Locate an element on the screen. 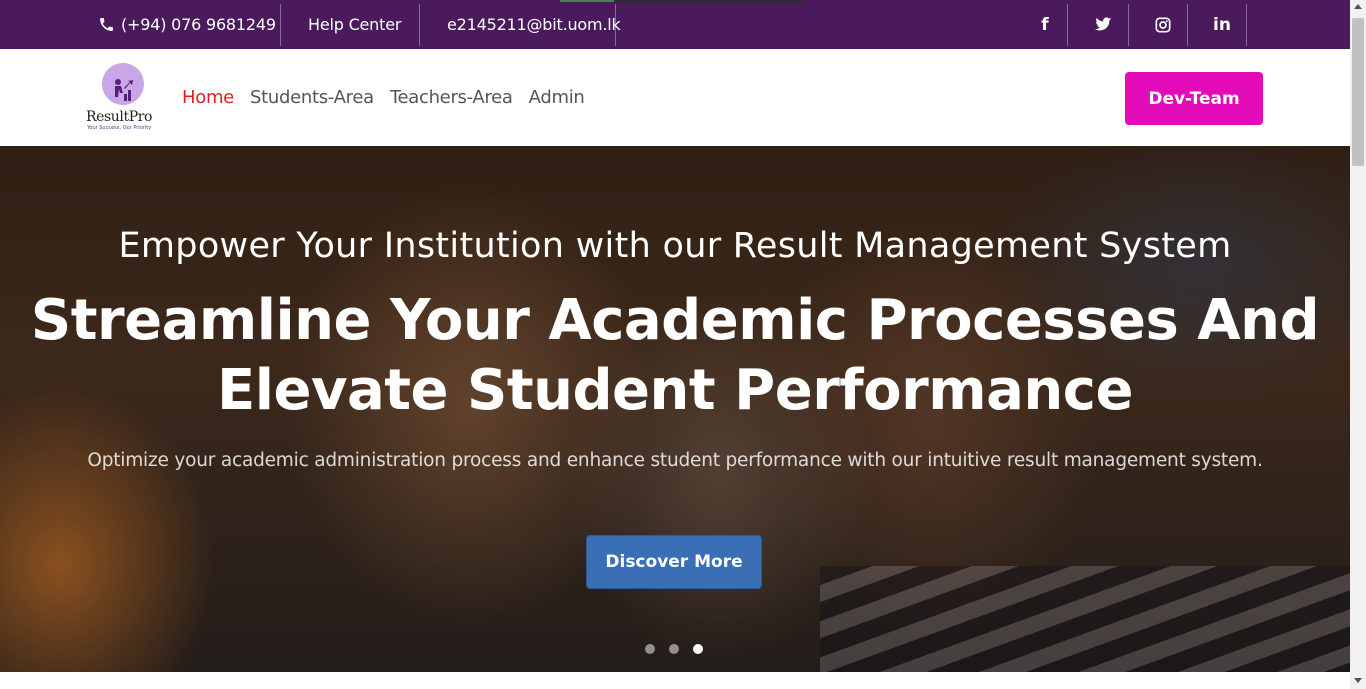 The width and height of the screenshot is (1366, 689). scrollbar-thumb is located at coordinates (1358, 92).